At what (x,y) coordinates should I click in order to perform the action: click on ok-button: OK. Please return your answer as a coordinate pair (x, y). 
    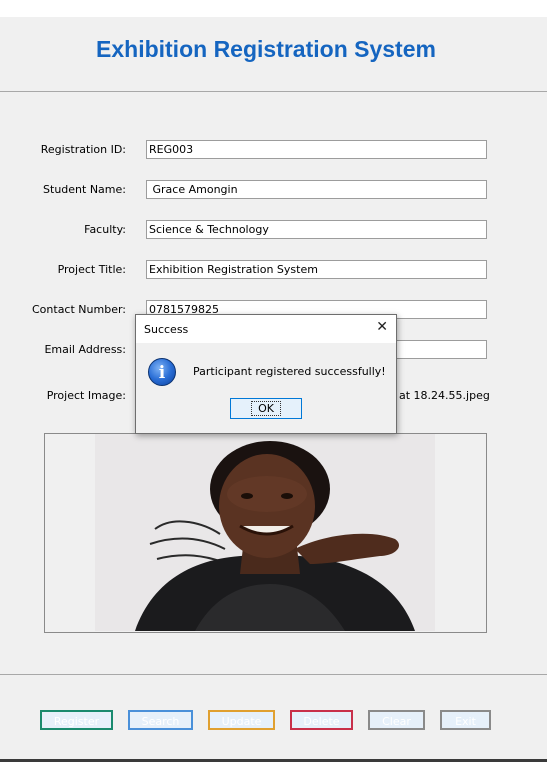
    Looking at the image, I should click on (266, 408).